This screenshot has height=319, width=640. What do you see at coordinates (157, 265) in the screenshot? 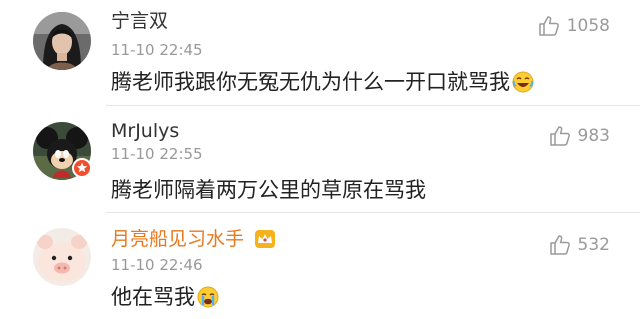
I see `timestamp: 11-10 22:46` at bounding box center [157, 265].